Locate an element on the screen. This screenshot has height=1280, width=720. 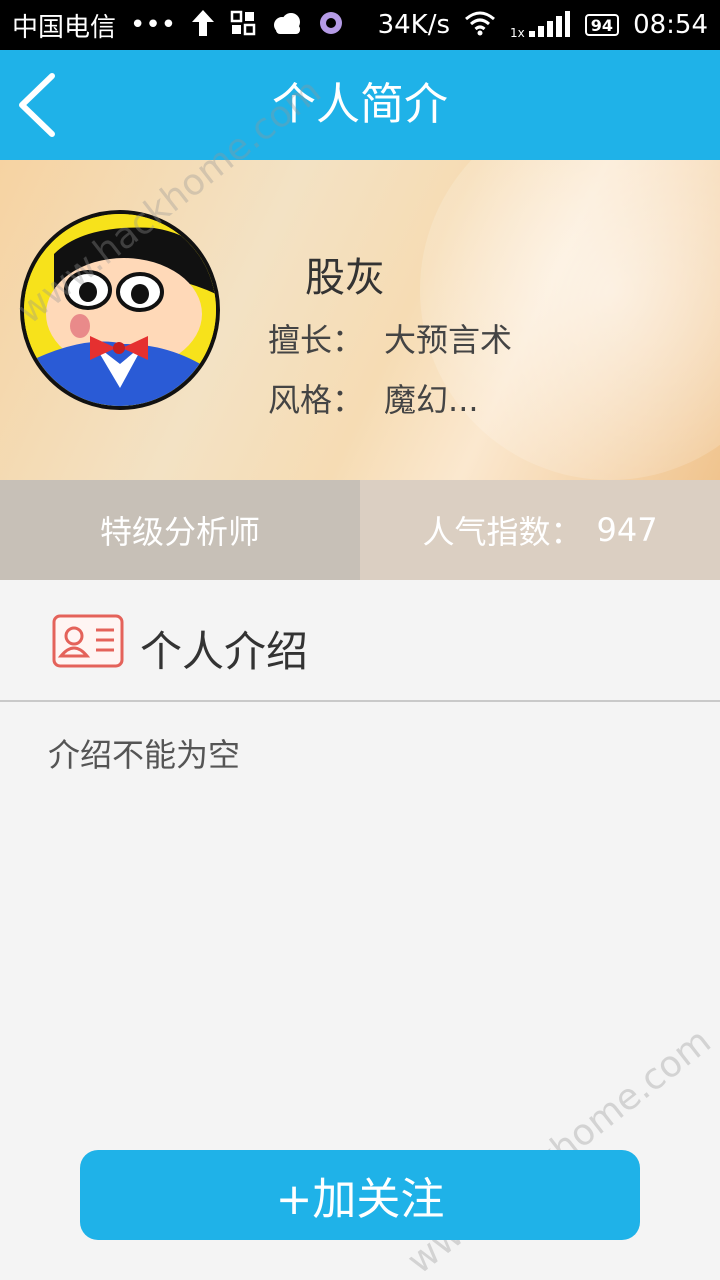
popularity-label: 人气指数： is located at coordinates (502, 532).